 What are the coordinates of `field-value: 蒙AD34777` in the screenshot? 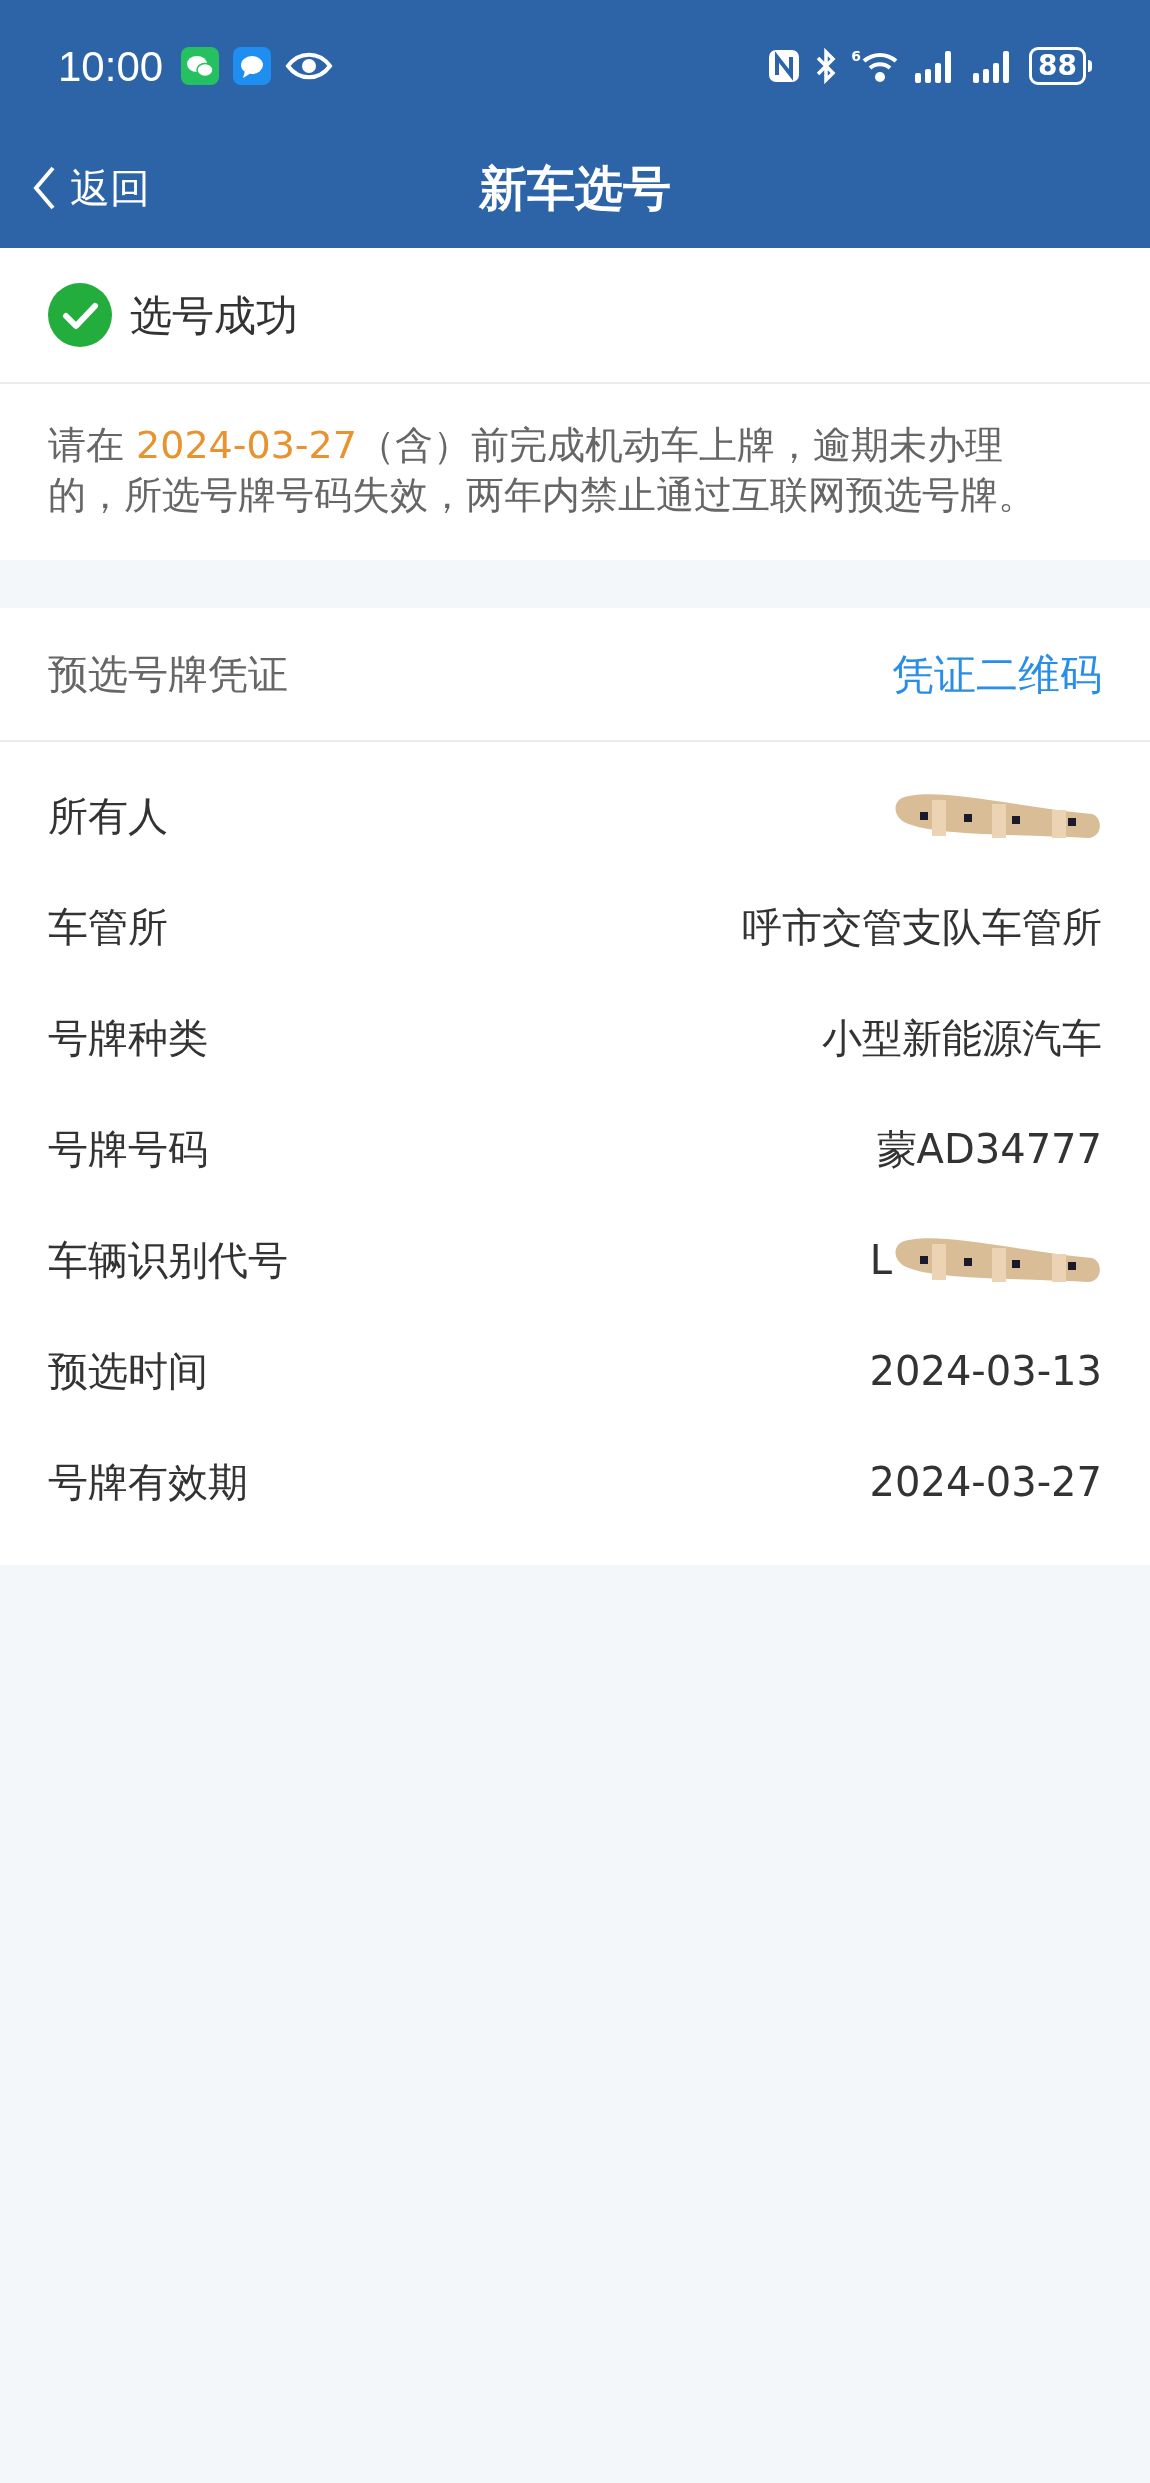 It's located at (989, 1149).